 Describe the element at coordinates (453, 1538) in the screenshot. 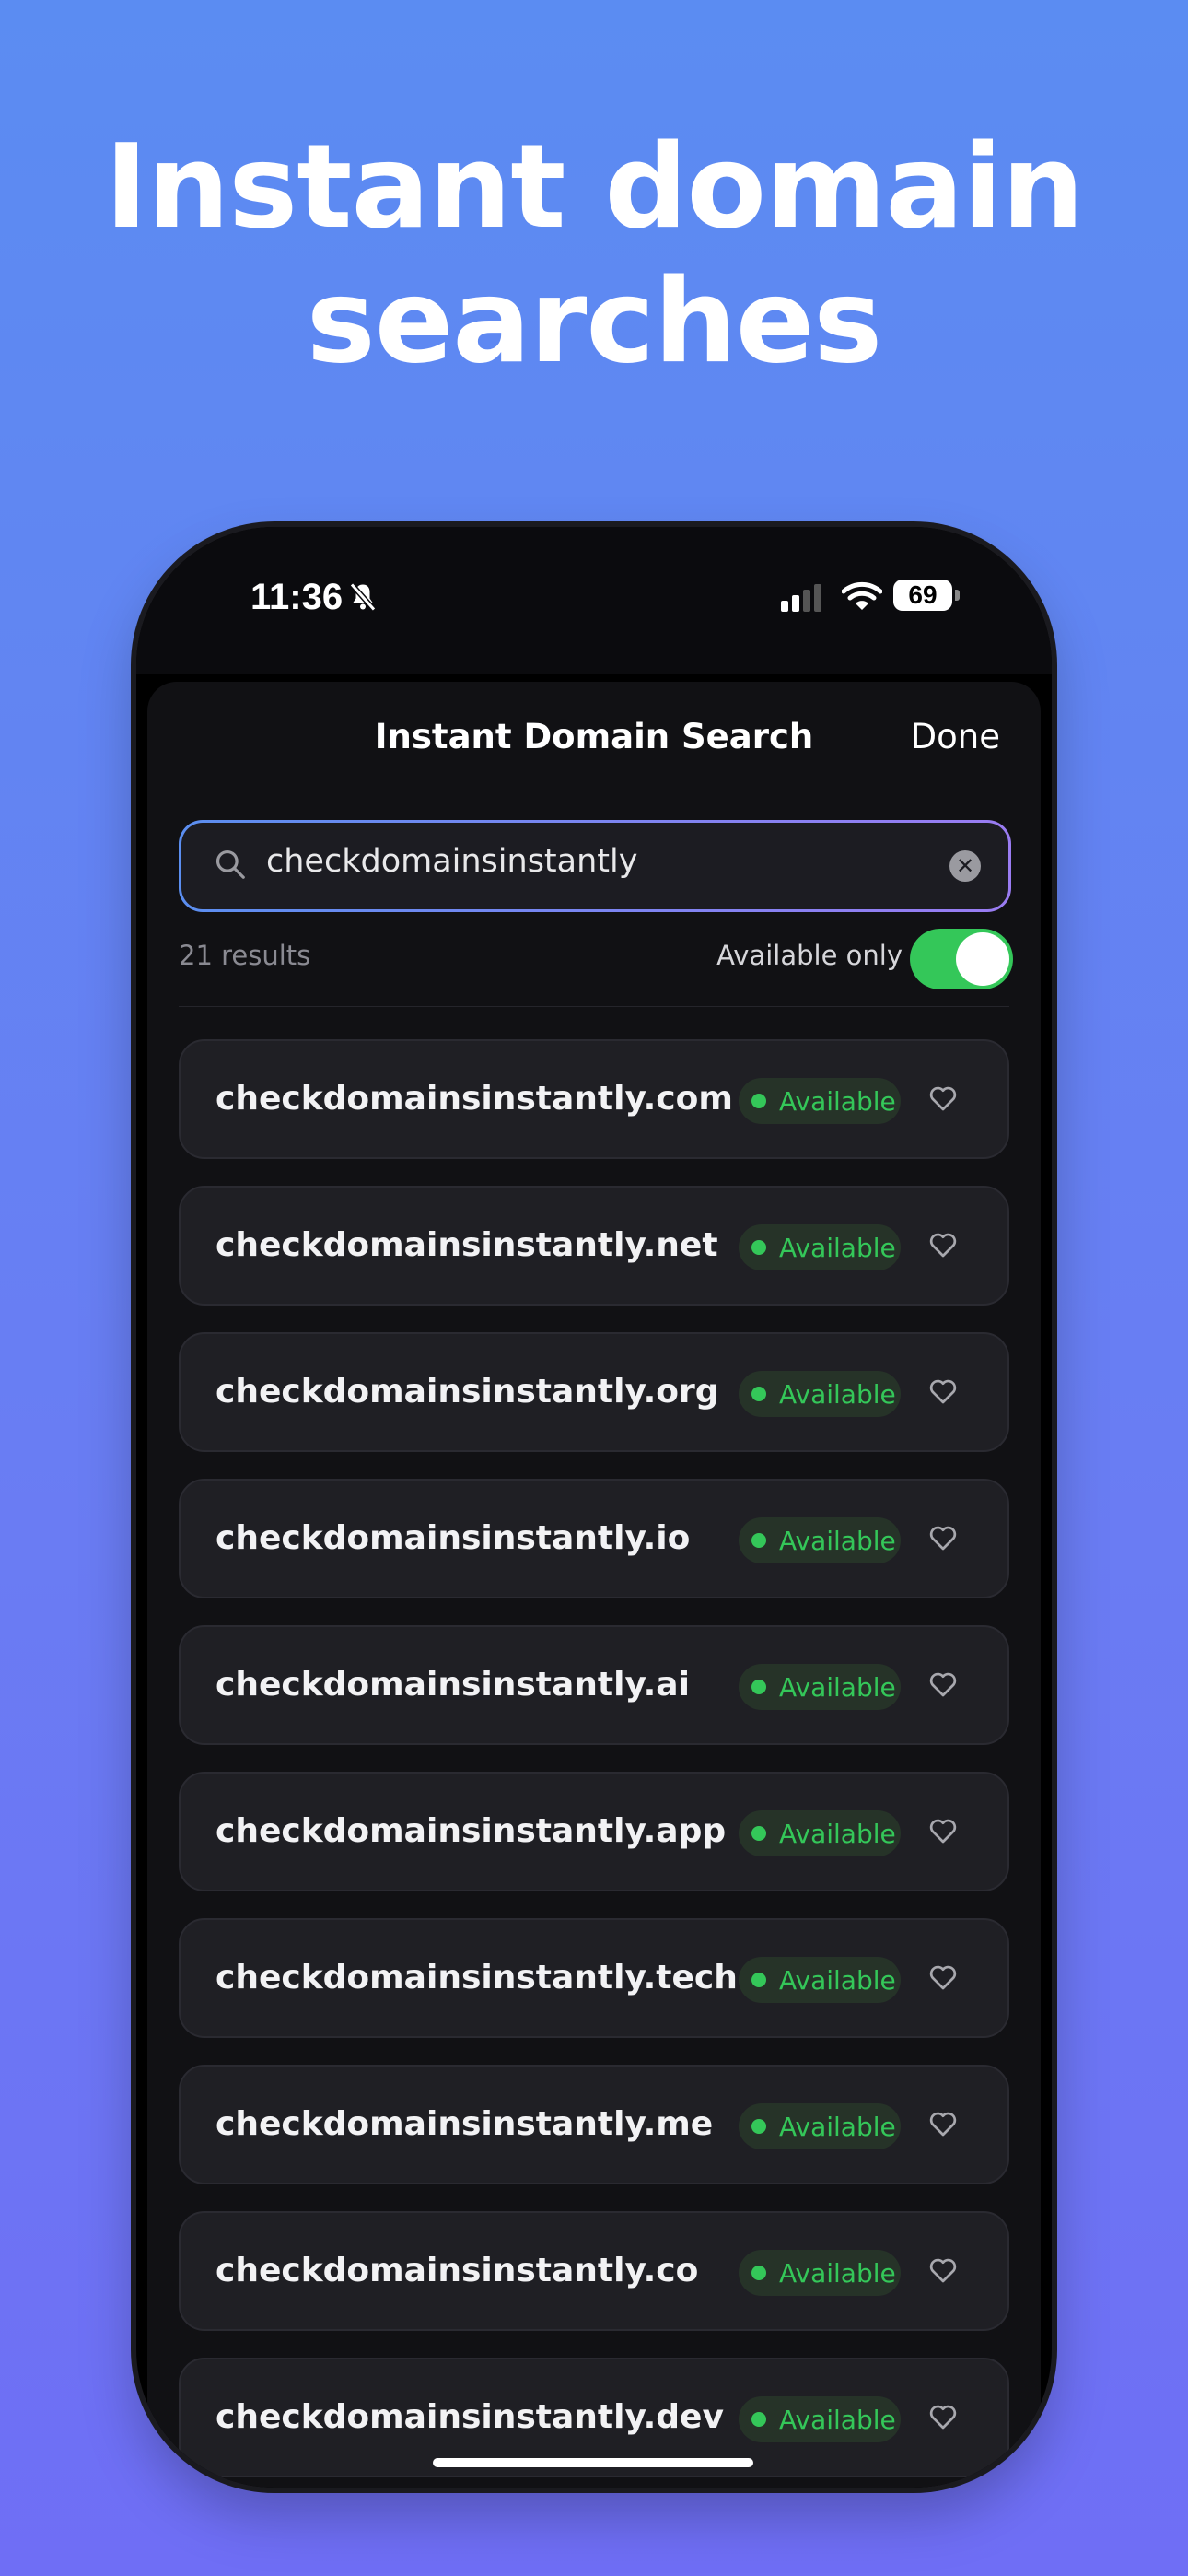

I see `domain-name: checkdomainsinstantly.io` at that location.